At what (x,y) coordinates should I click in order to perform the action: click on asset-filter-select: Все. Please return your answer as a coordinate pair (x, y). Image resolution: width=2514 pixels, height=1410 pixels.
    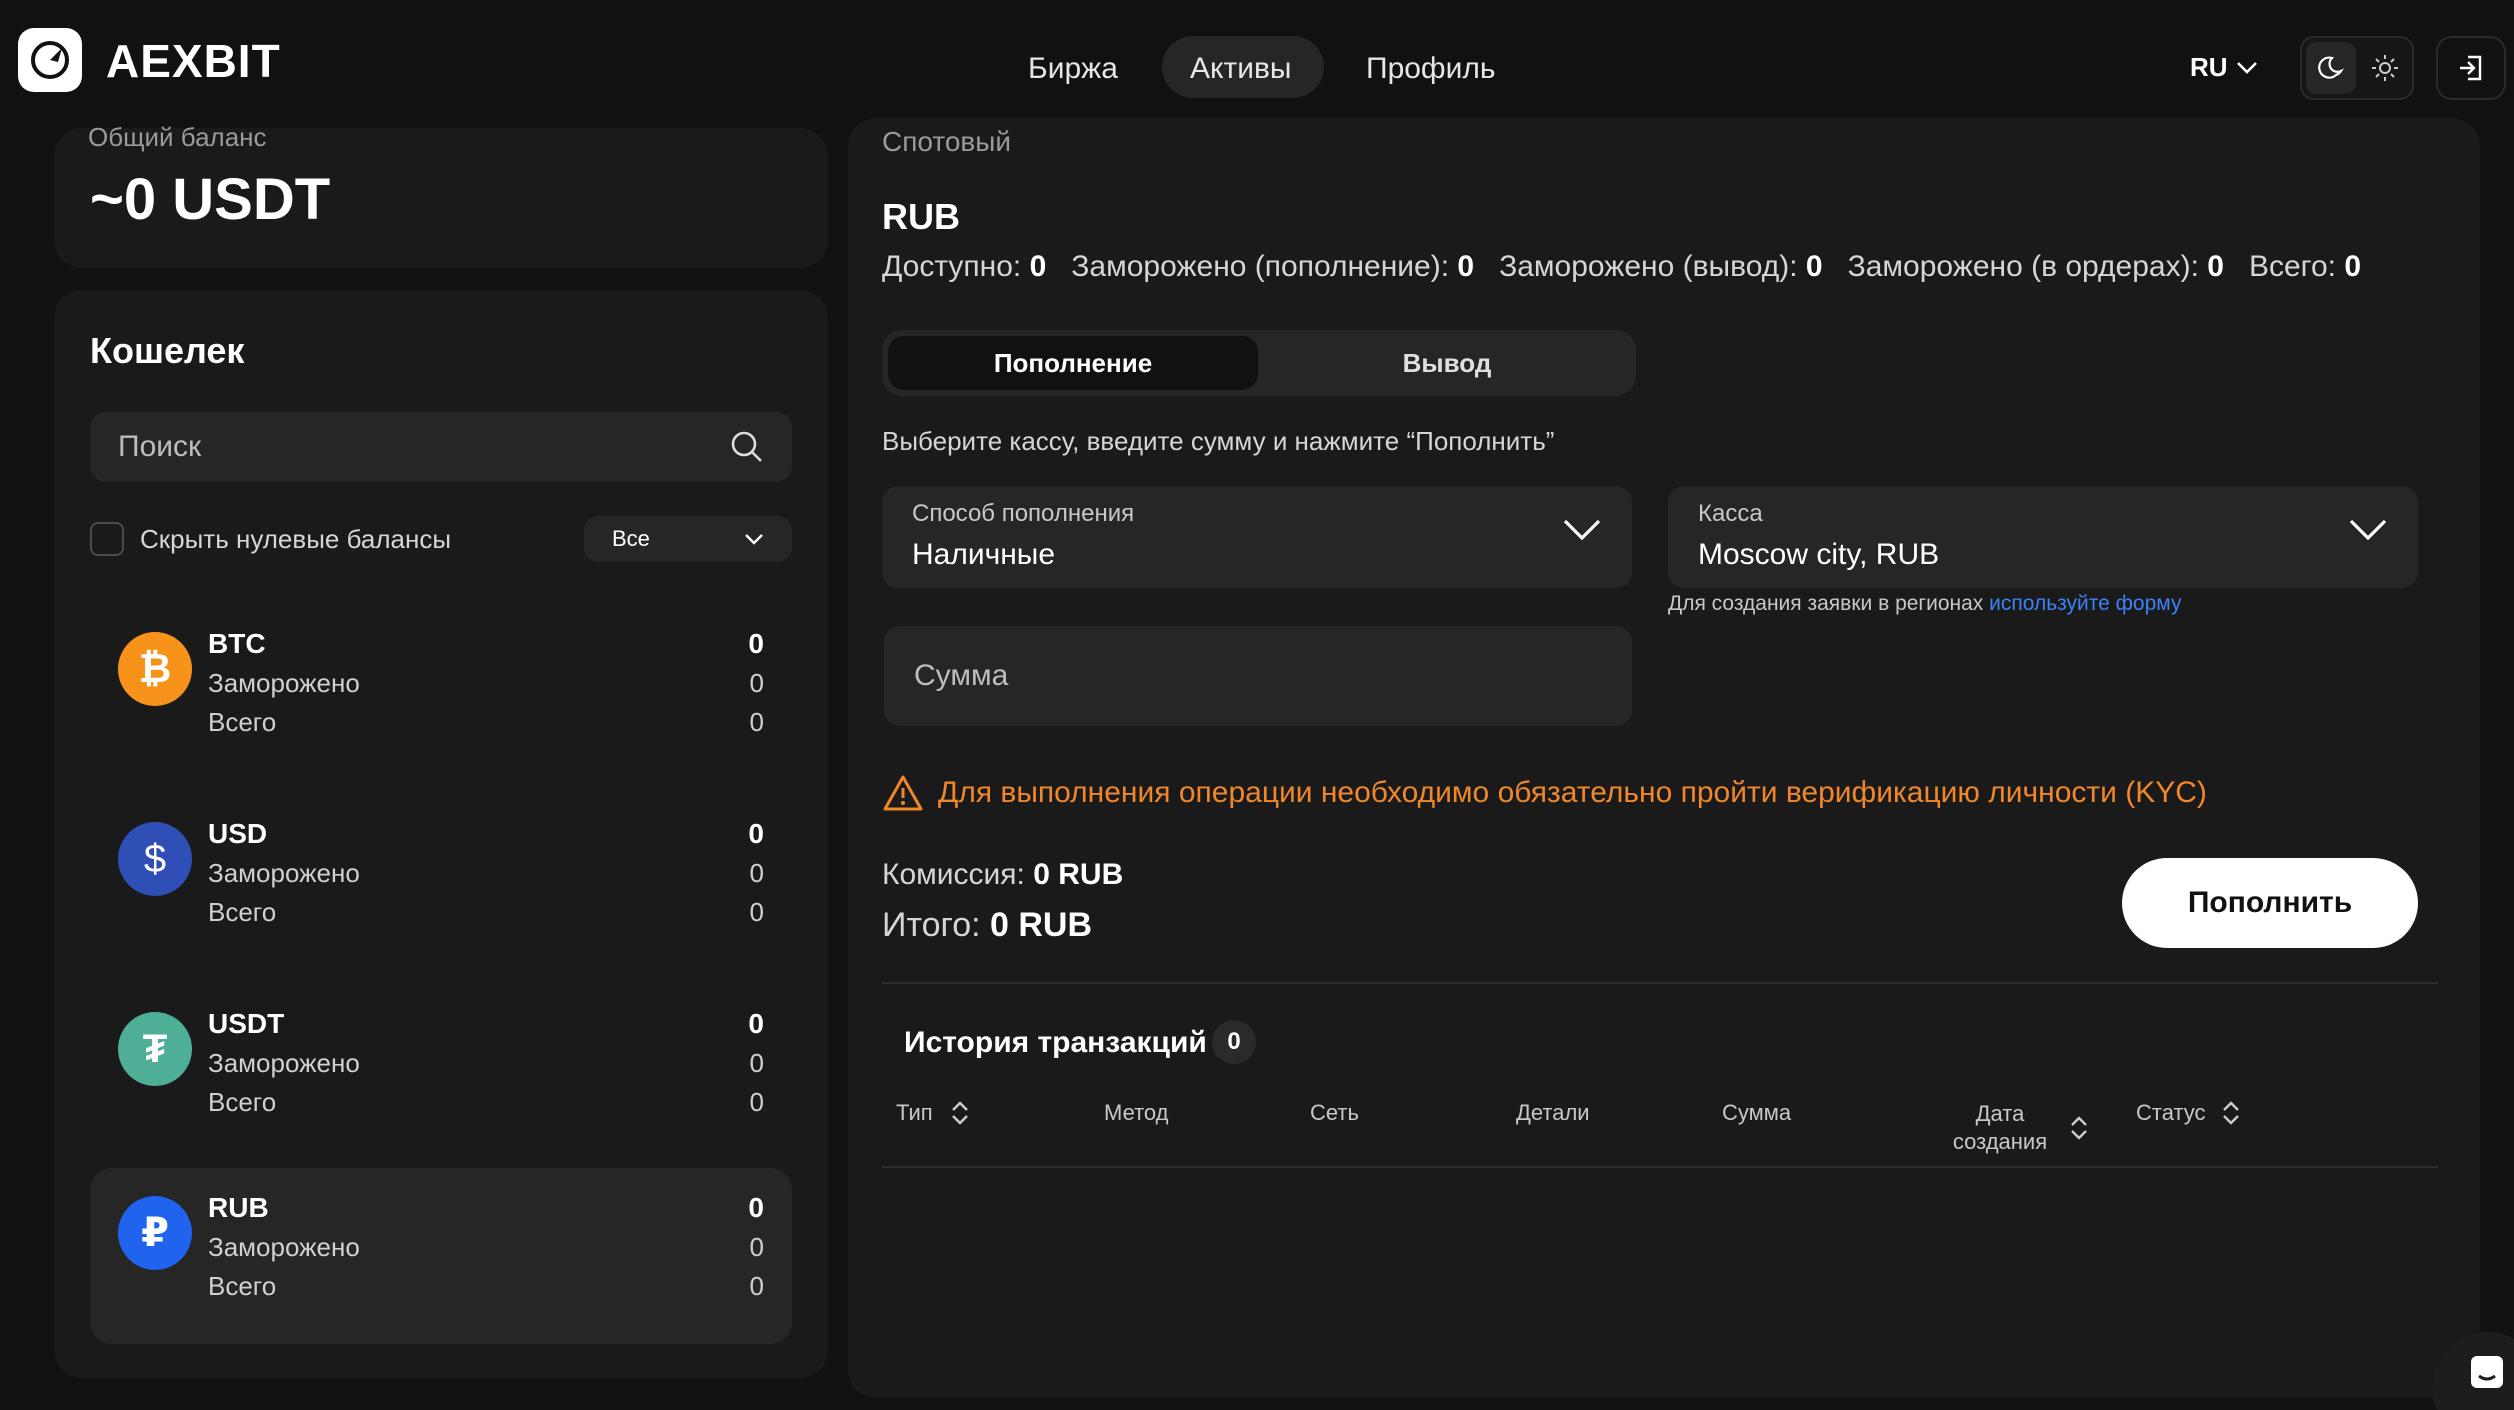
    Looking at the image, I should click on (688, 539).